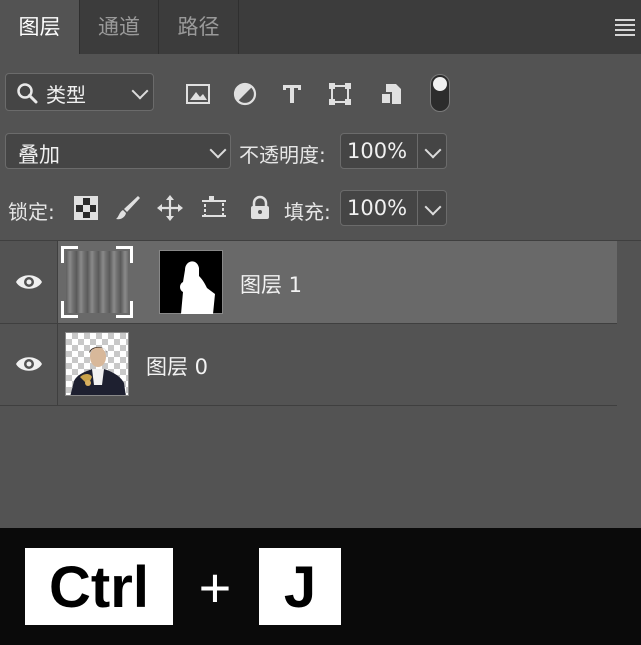  Describe the element at coordinates (440, 84) in the screenshot. I see `toggle-knob` at that location.